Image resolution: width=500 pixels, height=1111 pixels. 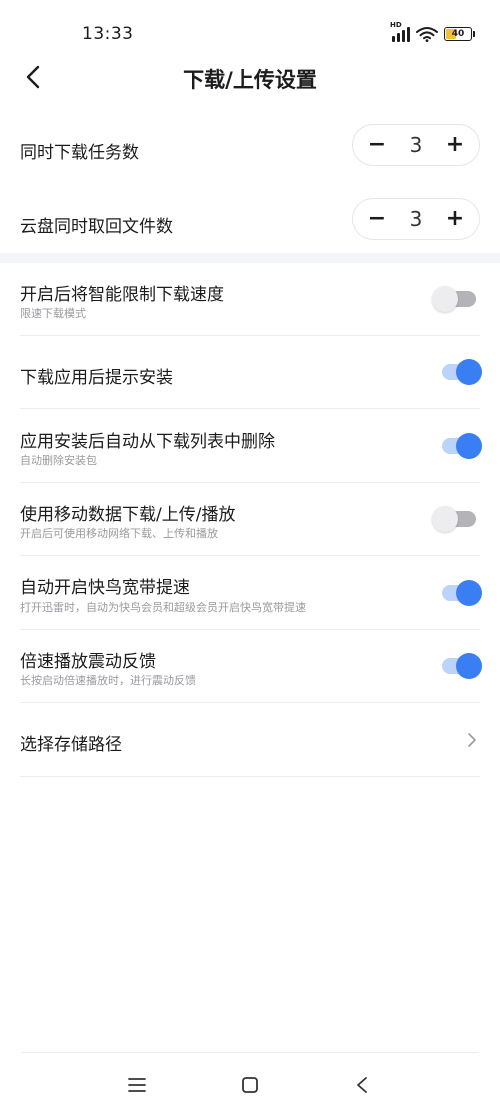 What do you see at coordinates (251, 593) in the screenshot?
I see `setting-row-broadband-boost: 自动开启快鸟宽带提速 打开迅雷时，自动为快鸟会员和超级会员开启快鸟宽带提速` at bounding box center [251, 593].